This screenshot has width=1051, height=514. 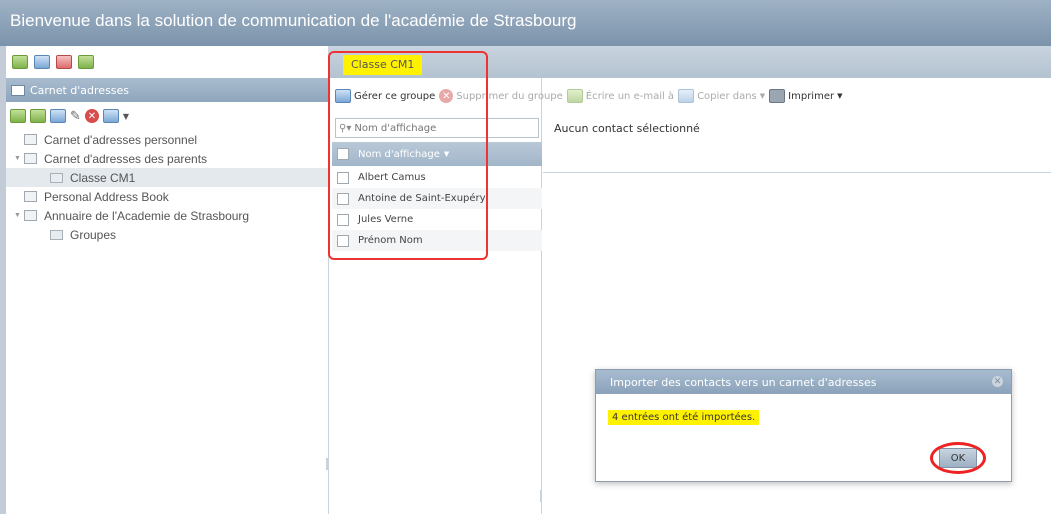 I want to click on contact-name: Prénom Nom, so click(x=390, y=240).